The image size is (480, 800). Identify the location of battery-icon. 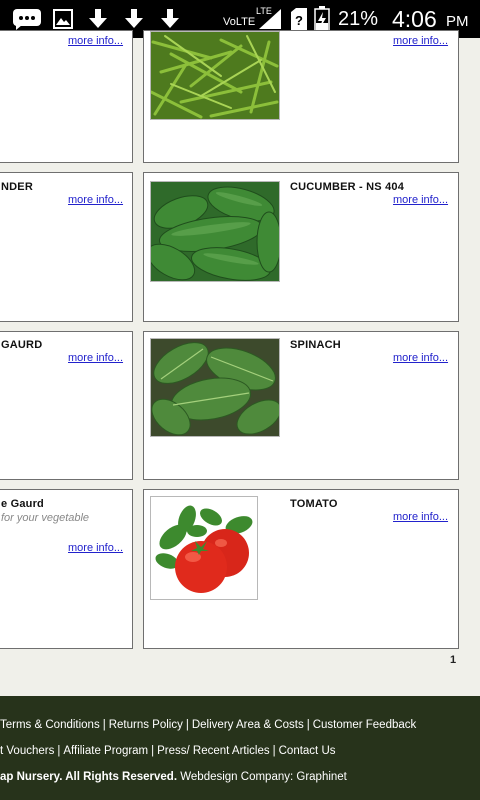
(322, 19).